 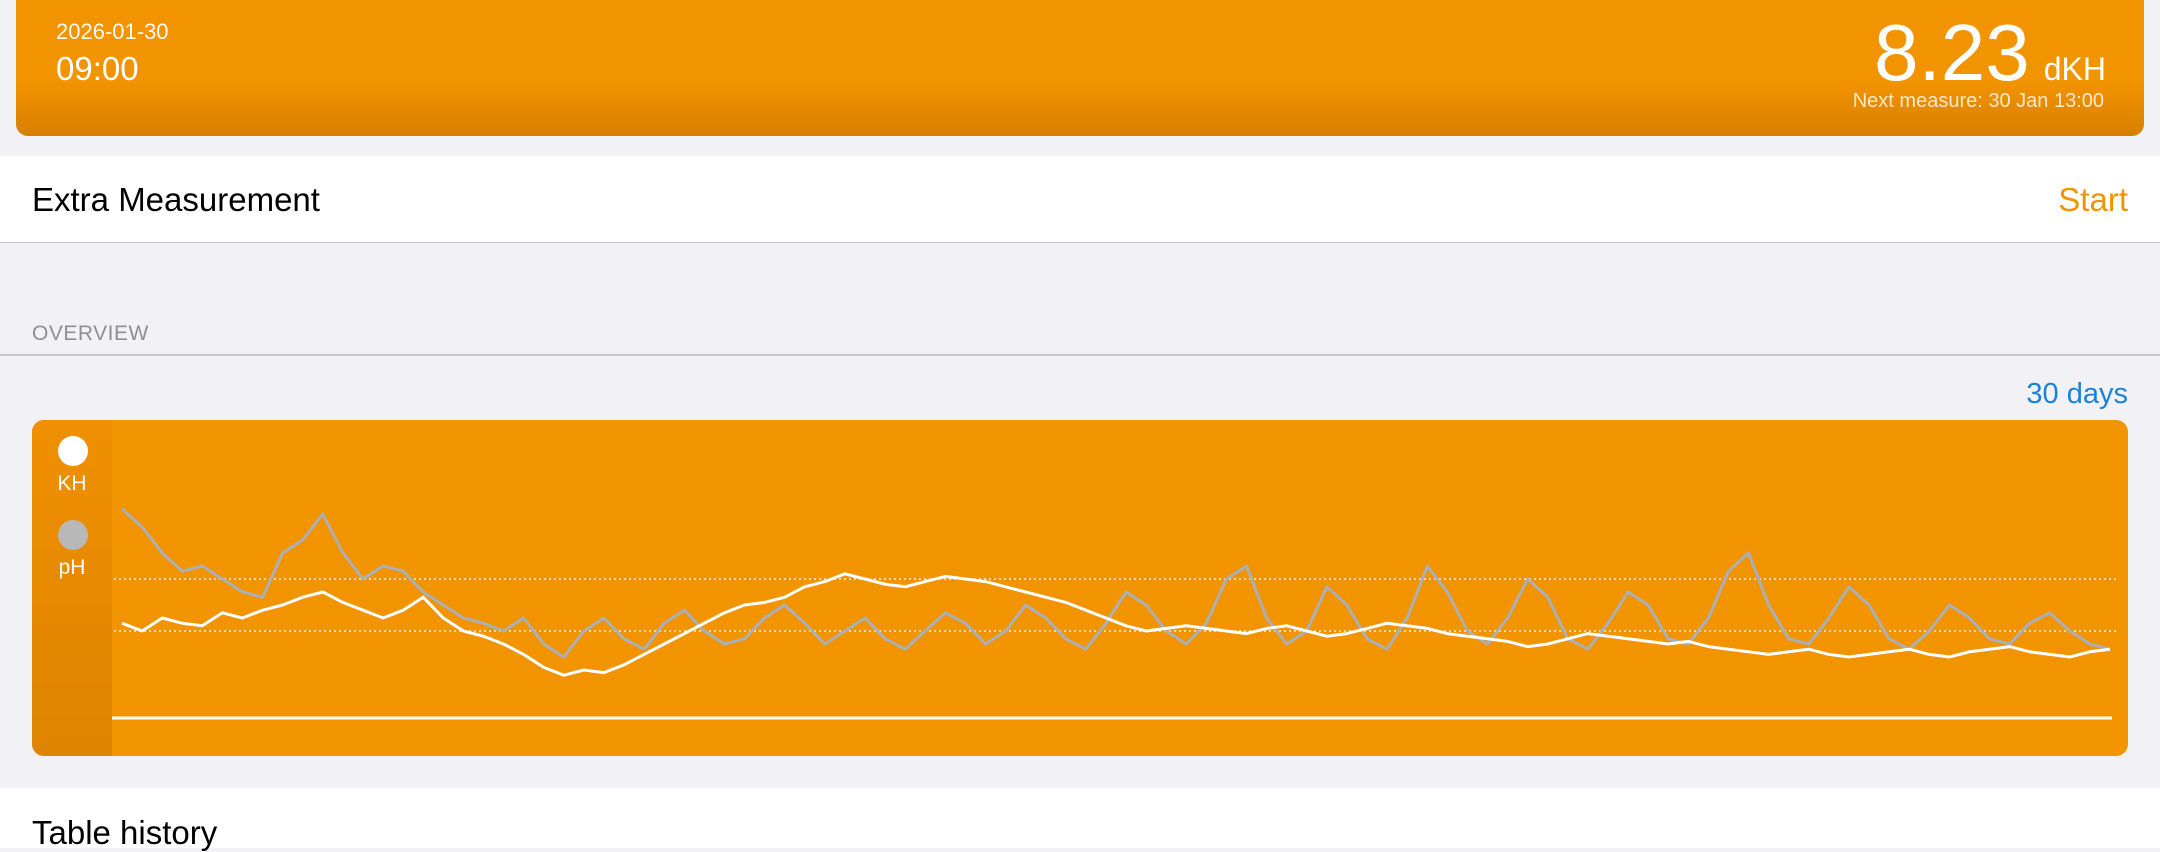 What do you see at coordinates (1080, 199) in the screenshot?
I see `extra-measurement-row: Extra Measurement Start` at bounding box center [1080, 199].